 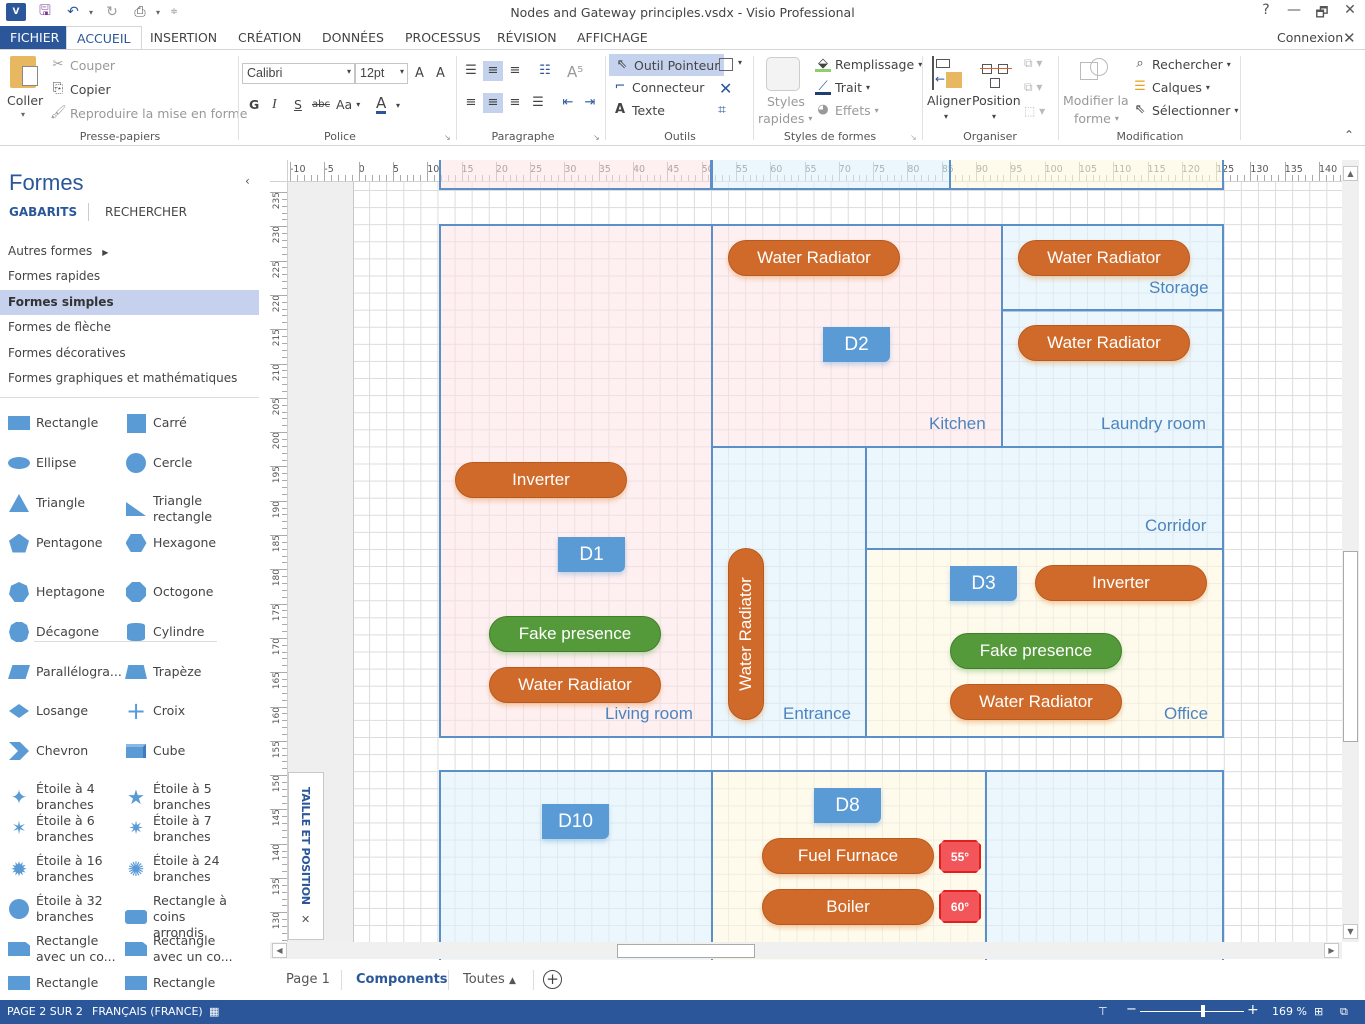 What do you see at coordinates (848, 856) in the screenshot?
I see `device-fuel-furnace: Fuel Furnace` at bounding box center [848, 856].